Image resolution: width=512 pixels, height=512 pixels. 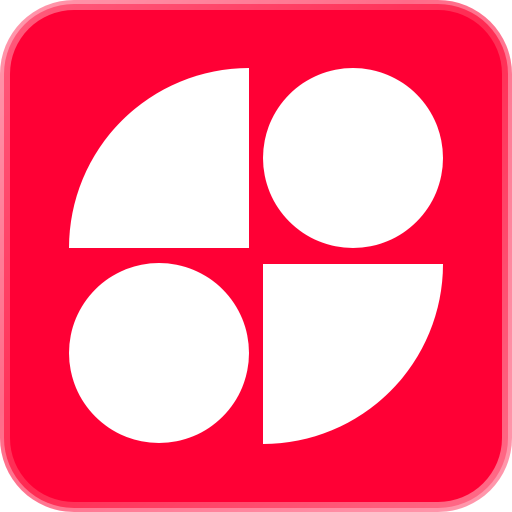 I want to click on circle-top-right-shape, so click(x=353, y=158).